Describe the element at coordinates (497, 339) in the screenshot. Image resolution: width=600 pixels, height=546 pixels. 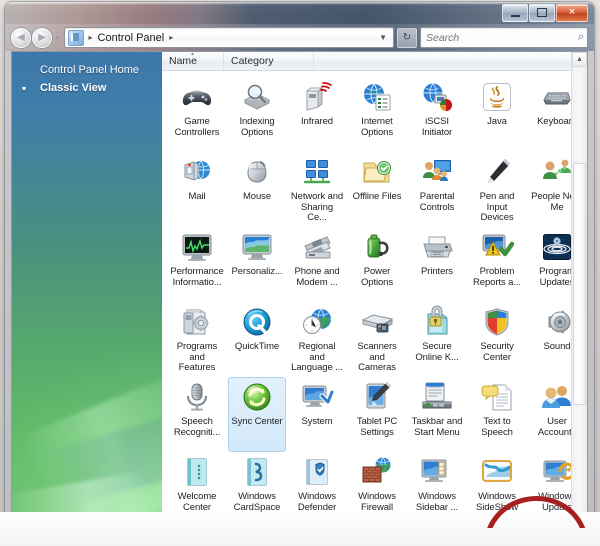
I see `control-panel-item-security-center: Security Center` at that location.